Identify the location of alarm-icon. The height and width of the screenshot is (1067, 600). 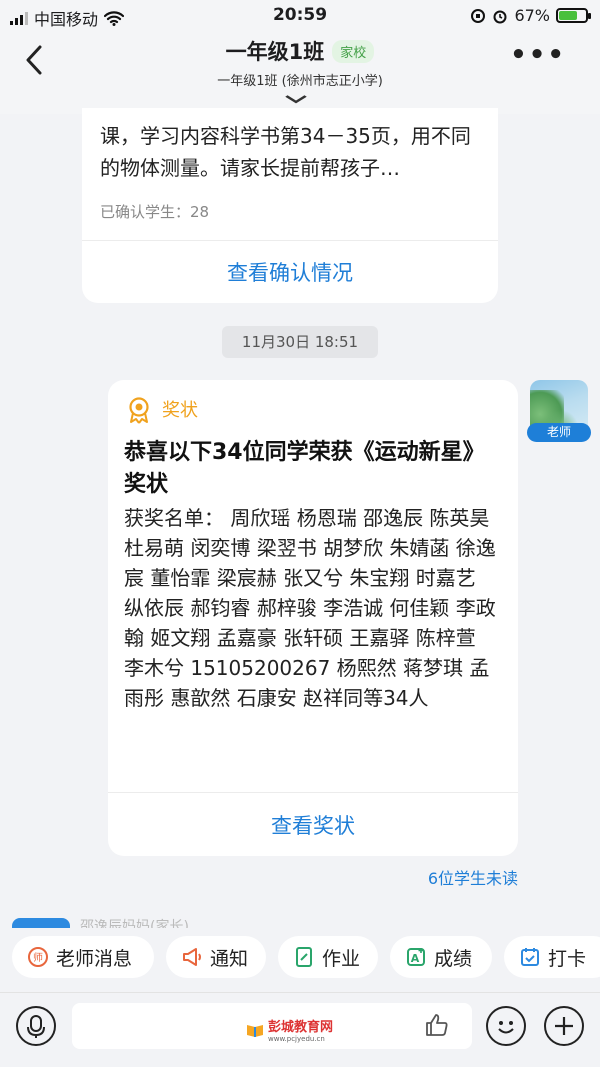
(500, 16).